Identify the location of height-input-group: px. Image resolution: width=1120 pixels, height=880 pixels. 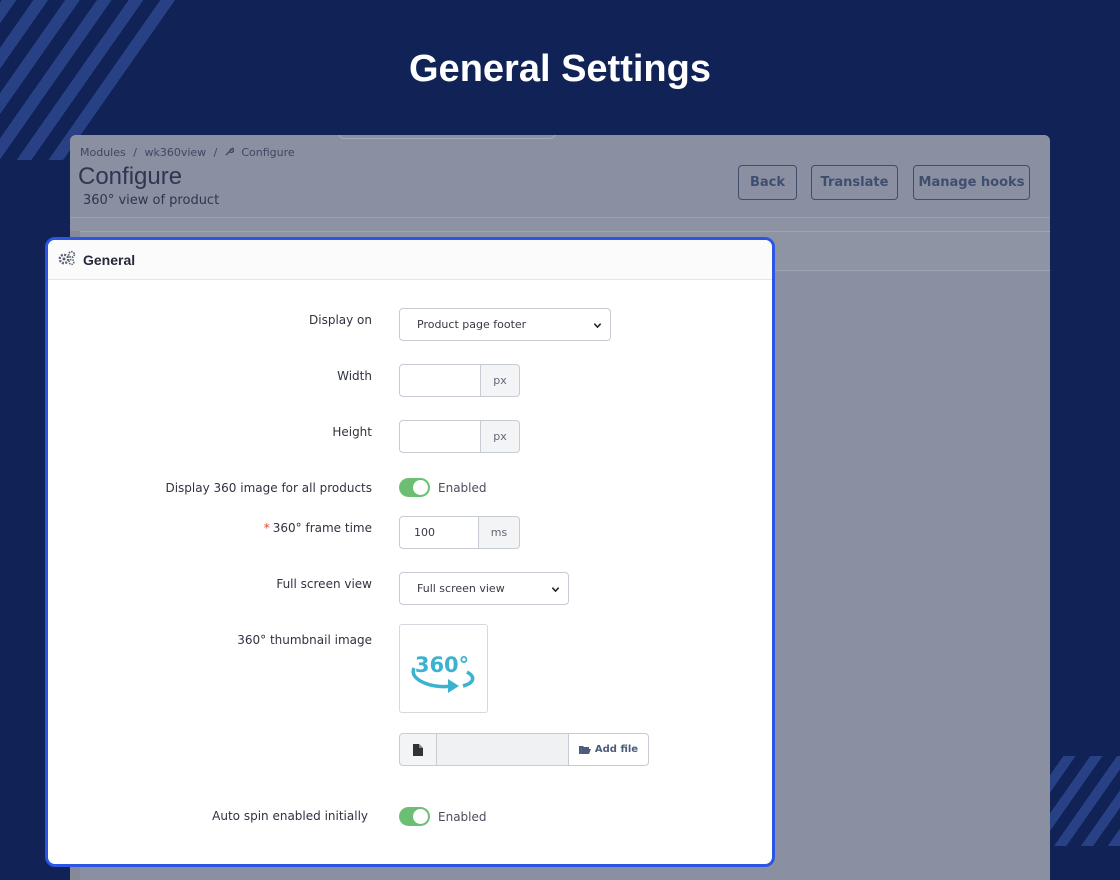
(459, 436).